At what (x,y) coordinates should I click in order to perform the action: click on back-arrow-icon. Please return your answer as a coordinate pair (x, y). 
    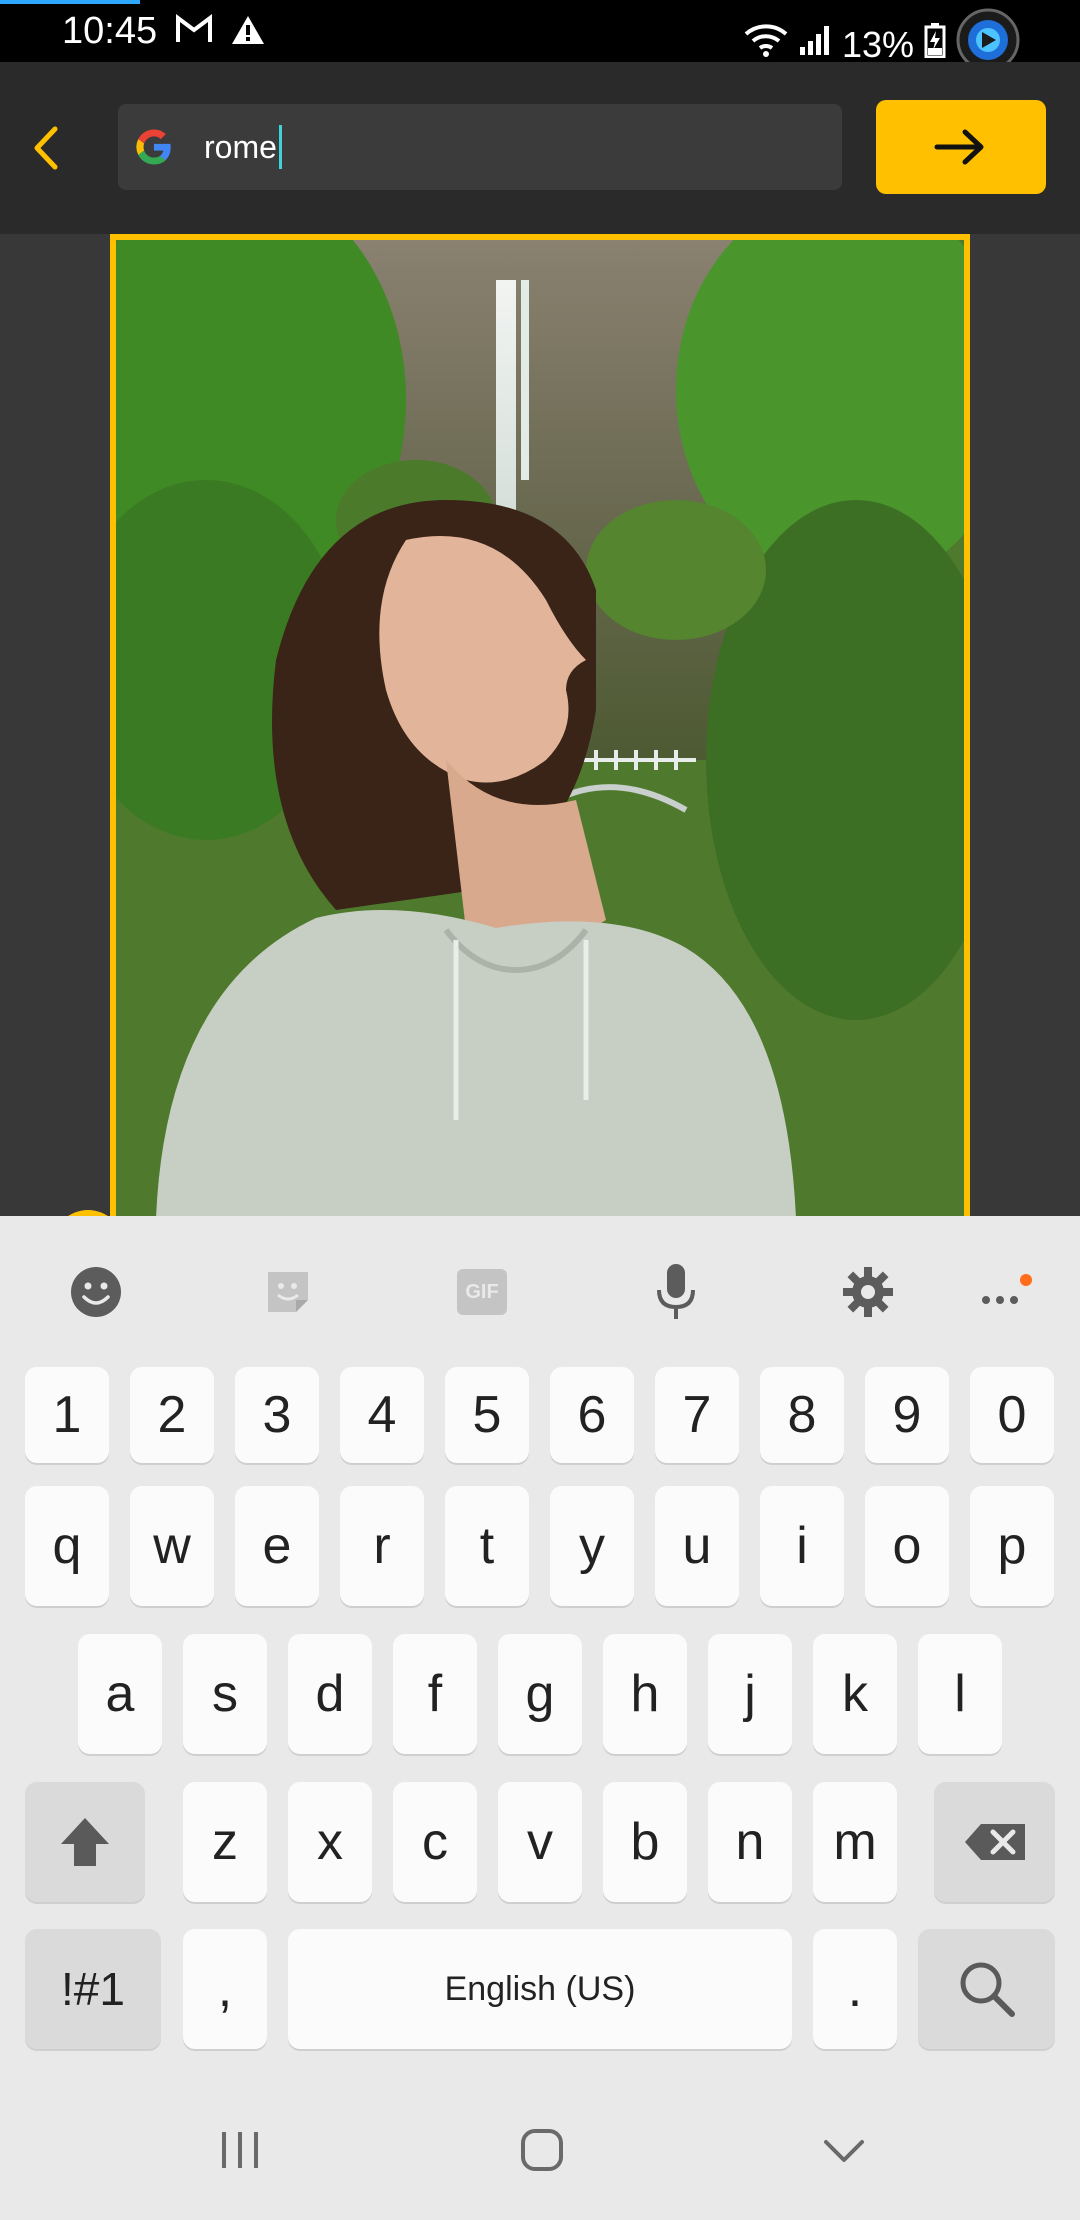
    Looking at the image, I should click on (46, 148).